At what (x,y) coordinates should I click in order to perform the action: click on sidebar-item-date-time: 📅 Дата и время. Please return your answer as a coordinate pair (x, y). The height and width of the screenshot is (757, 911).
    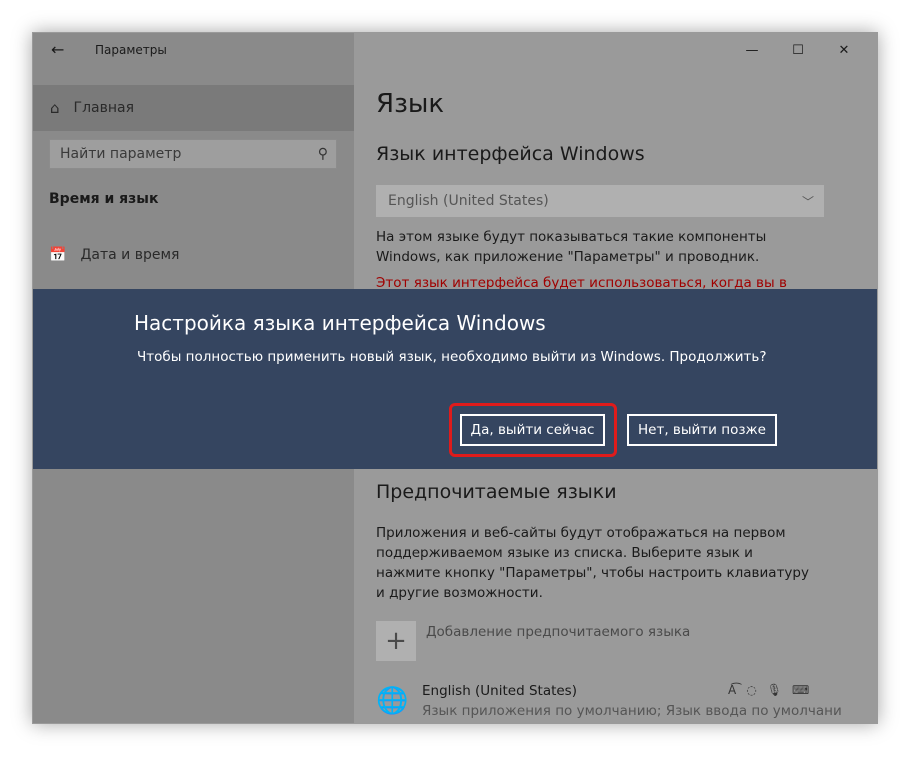
    Looking at the image, I should click on (114, 255).